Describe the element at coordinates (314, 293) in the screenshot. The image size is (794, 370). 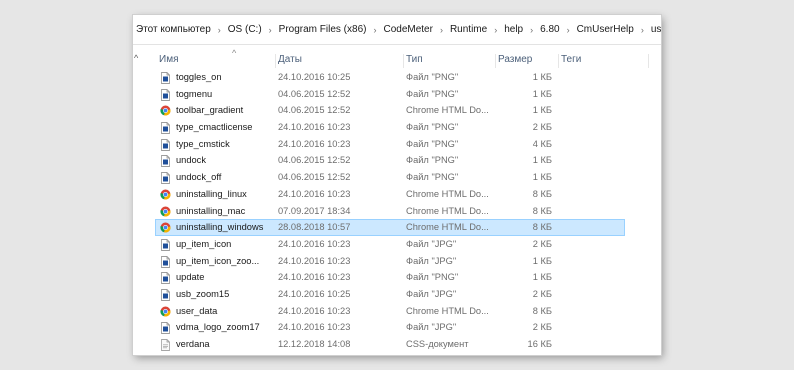
I see `file-date: 24.10.2016 10:25` at that location.